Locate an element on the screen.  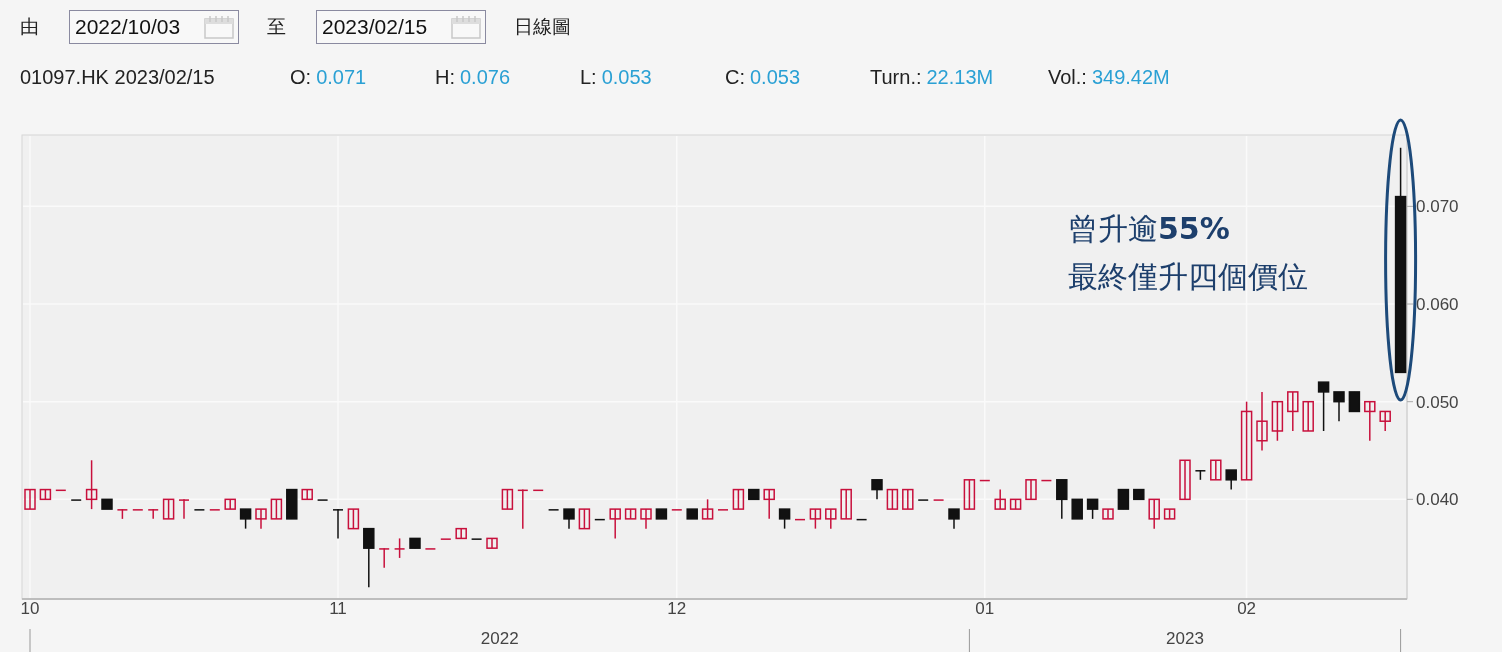
x-axis-label: 11 is located at coordinates (338, 608).